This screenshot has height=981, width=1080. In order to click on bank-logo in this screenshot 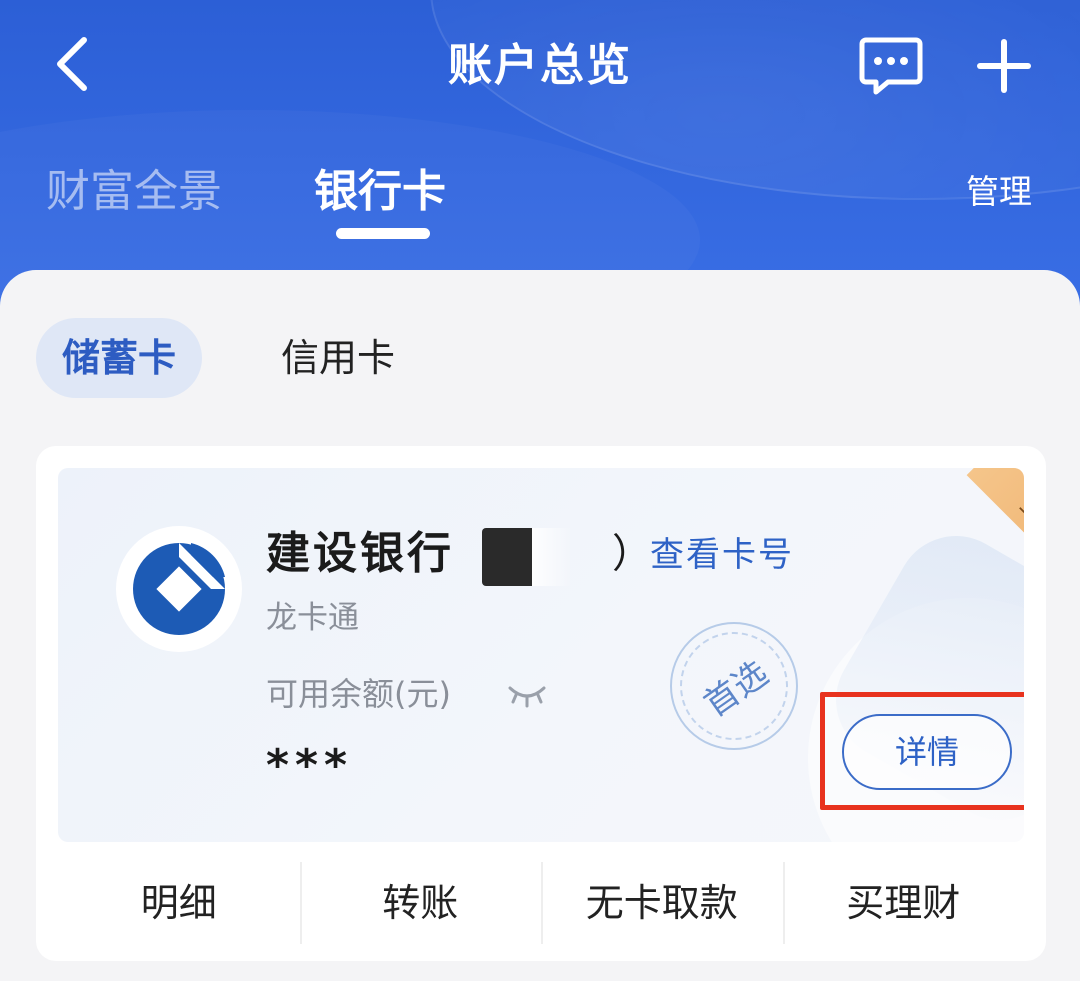, I will do `click(179, 589)`.